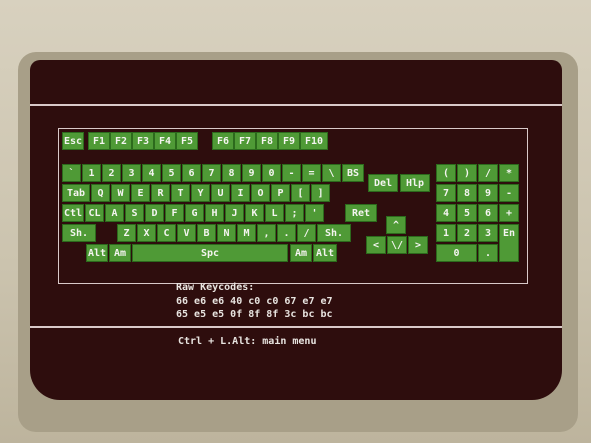 The width and height of the screenshot is (591, 443). Describe the element at coordinates (200, 193) in the screenshot. I see `key-y: Y` at that location.